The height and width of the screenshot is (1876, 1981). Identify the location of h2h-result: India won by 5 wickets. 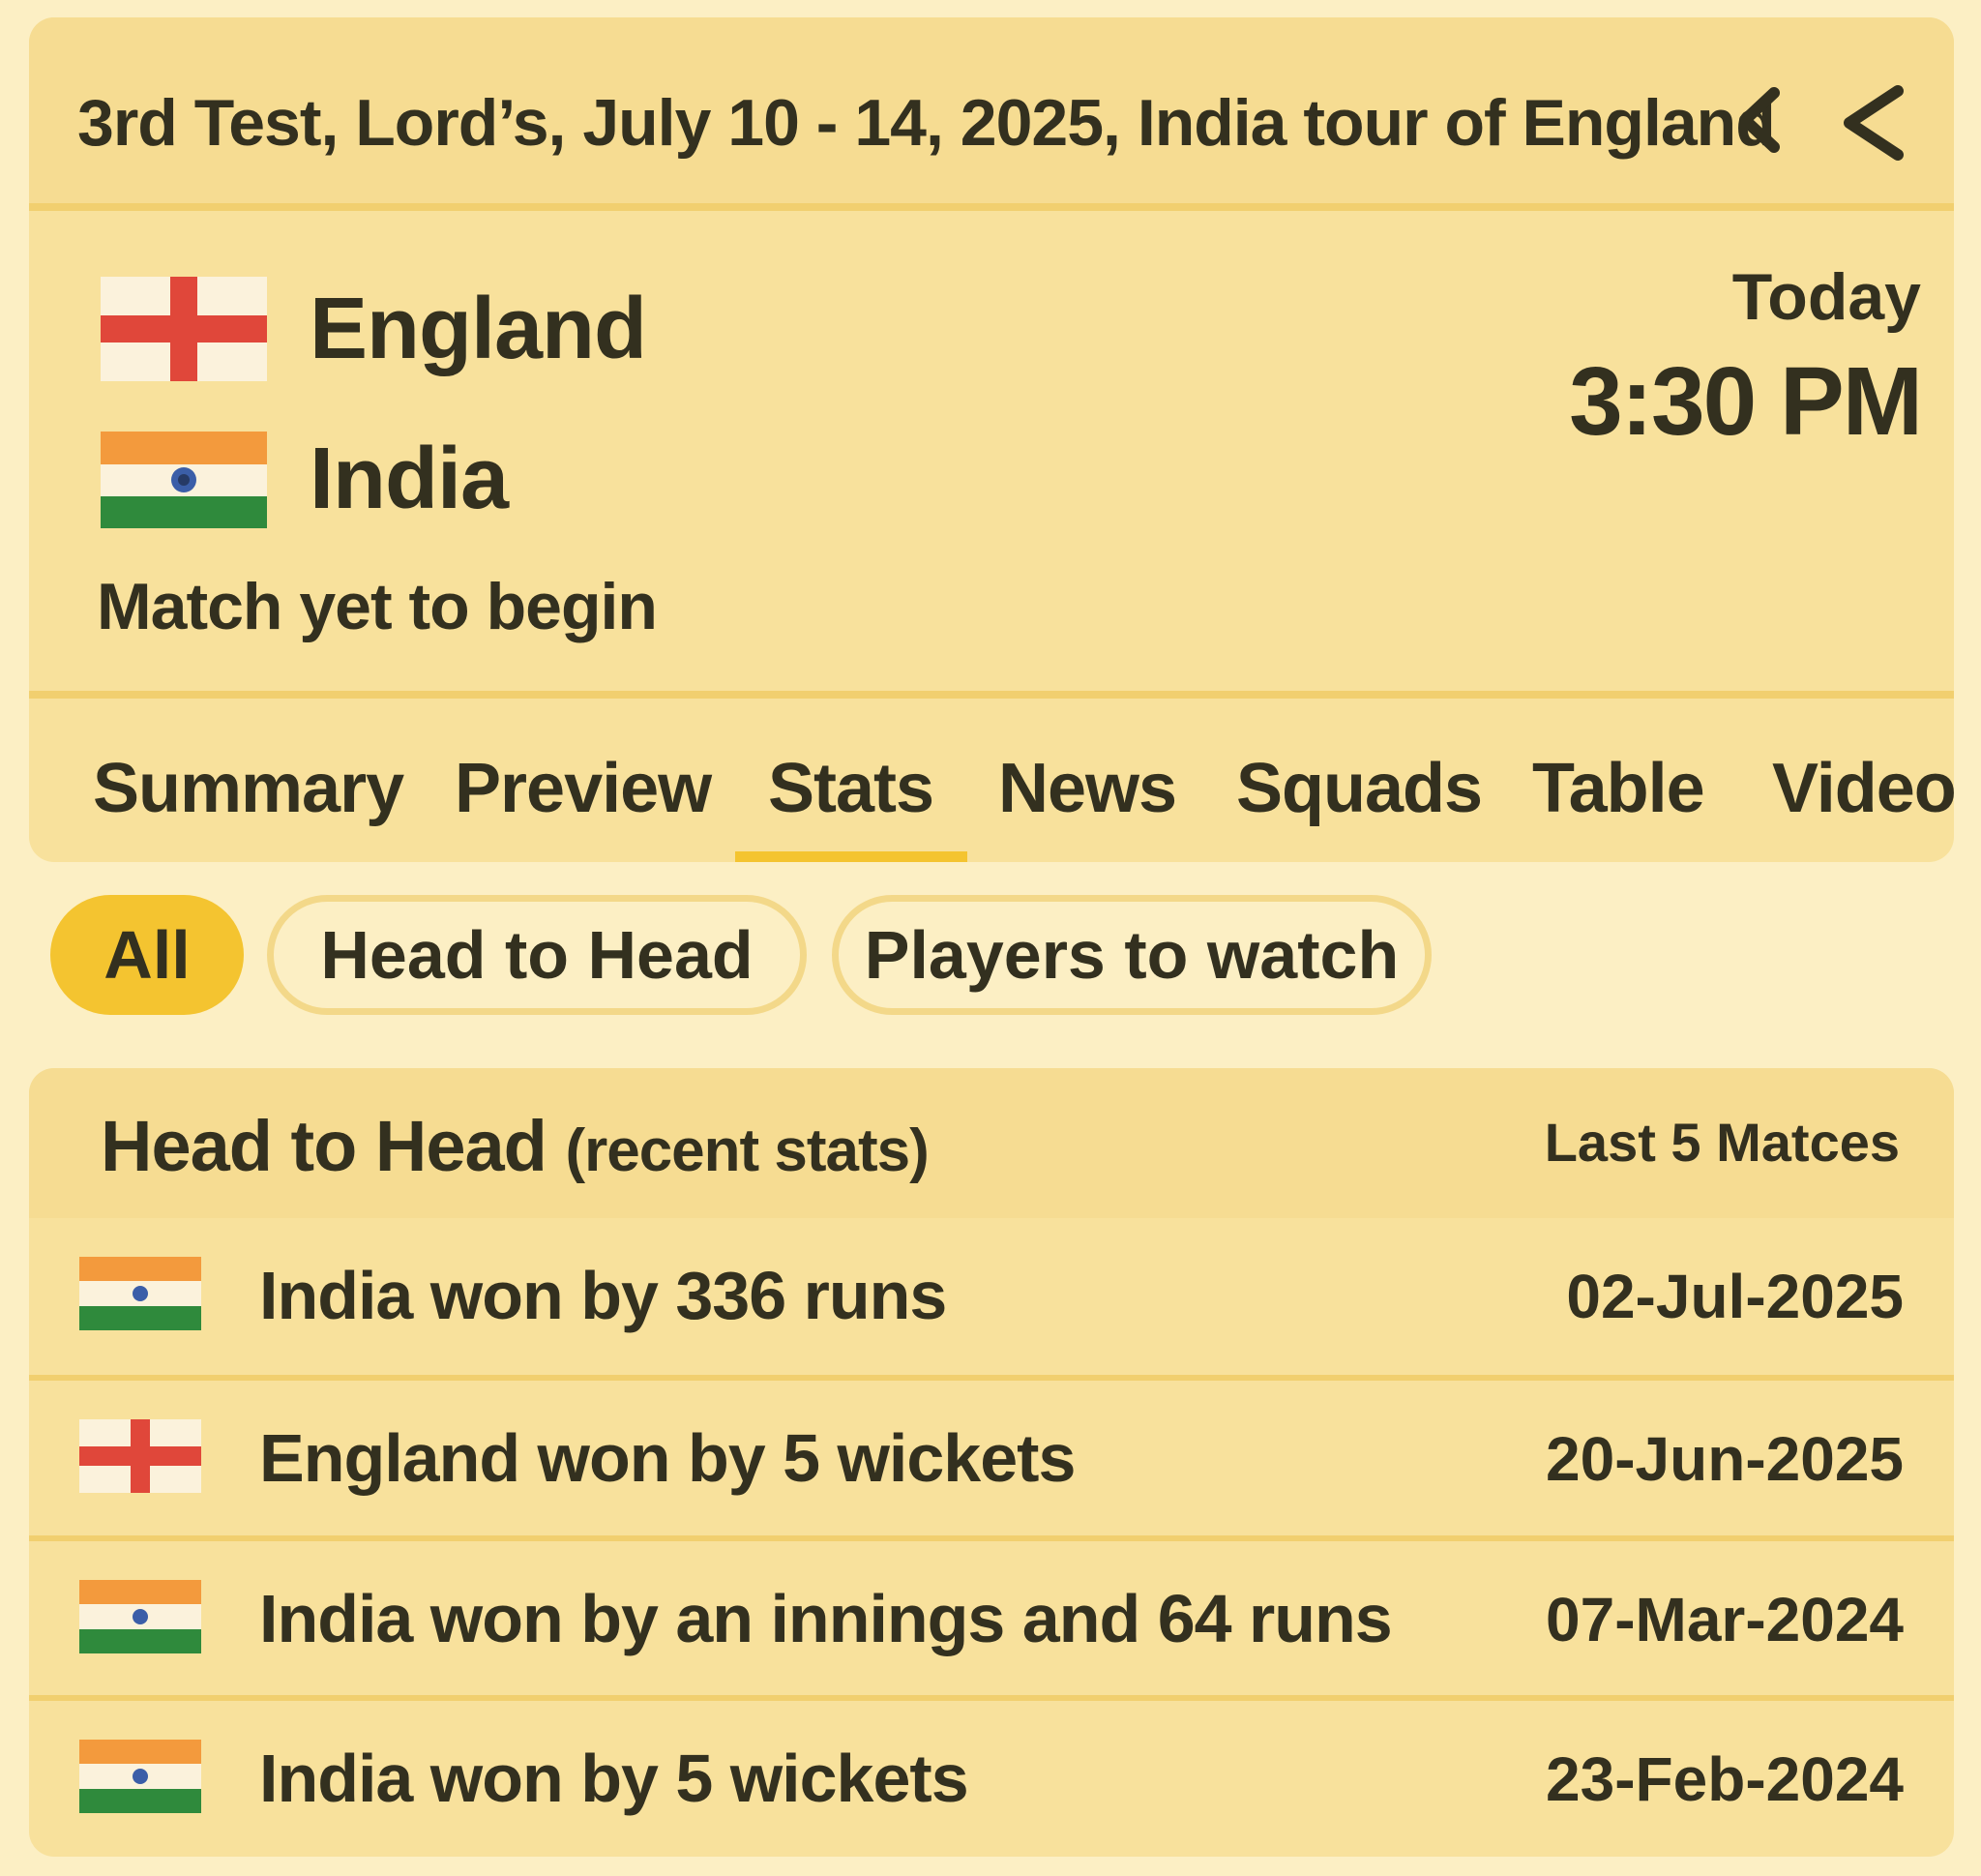
(614, 1778).